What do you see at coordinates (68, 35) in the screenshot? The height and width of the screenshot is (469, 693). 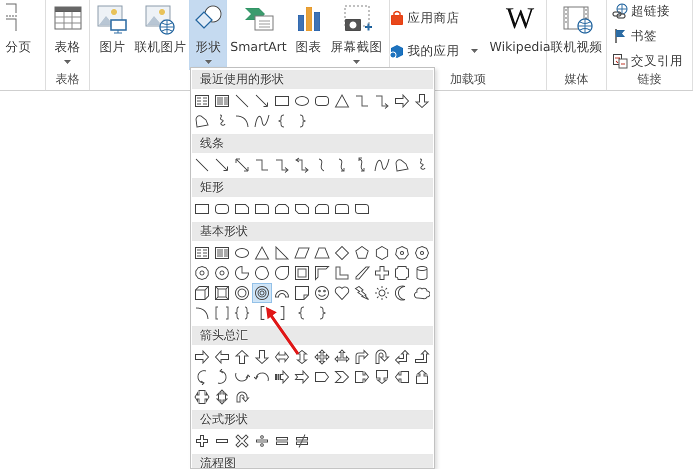 I see `dropdown-button: 表格` at bounding box center [68, 35].